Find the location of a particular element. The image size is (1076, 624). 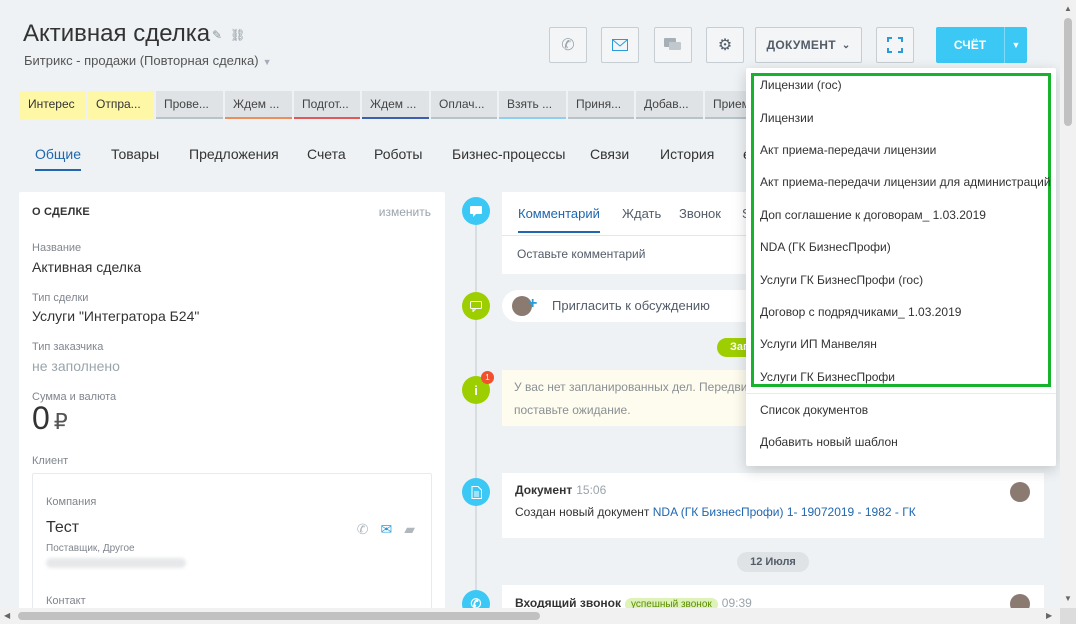

settings-button: ⚙ is located at coordinates (725, 45).